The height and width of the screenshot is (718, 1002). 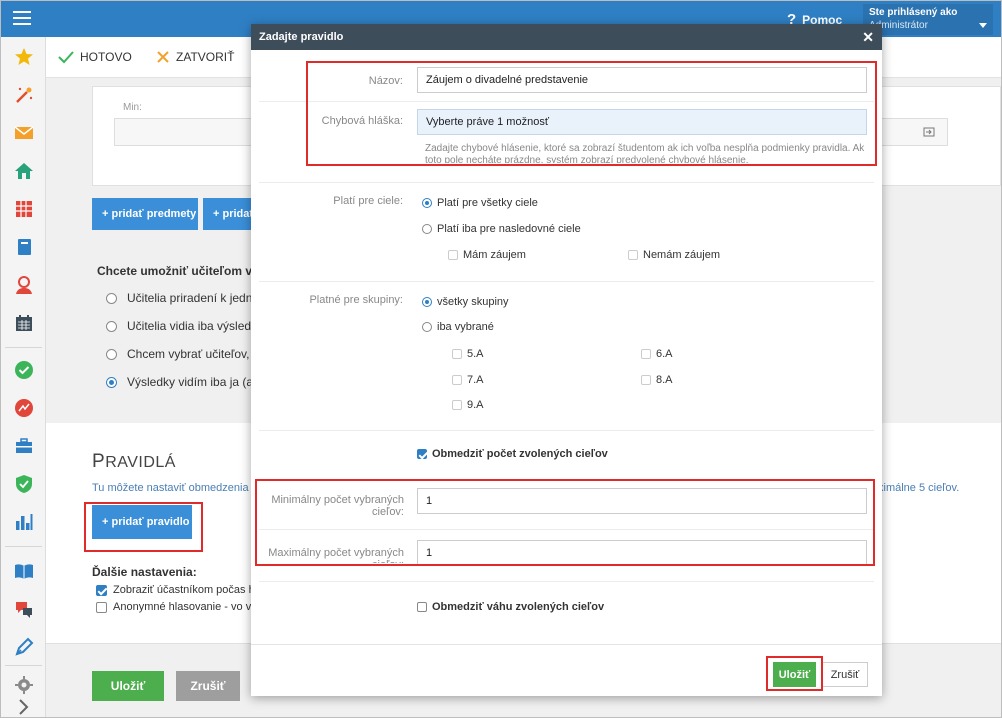 What do you see at coordinates (468, 405) in the screenshot?
I see `checkbox-group-9a: 9.A` at bounding box center [468, 405].